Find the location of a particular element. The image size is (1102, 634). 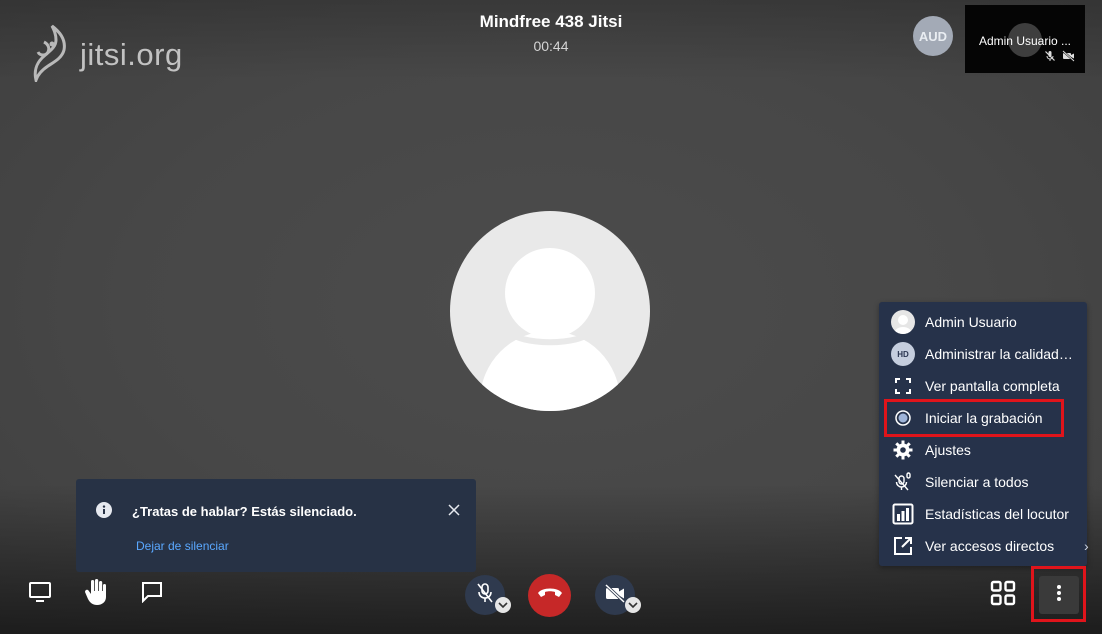

menu-item-fullscreen: Ver pantalla completa is located at coordinates (983, 386).